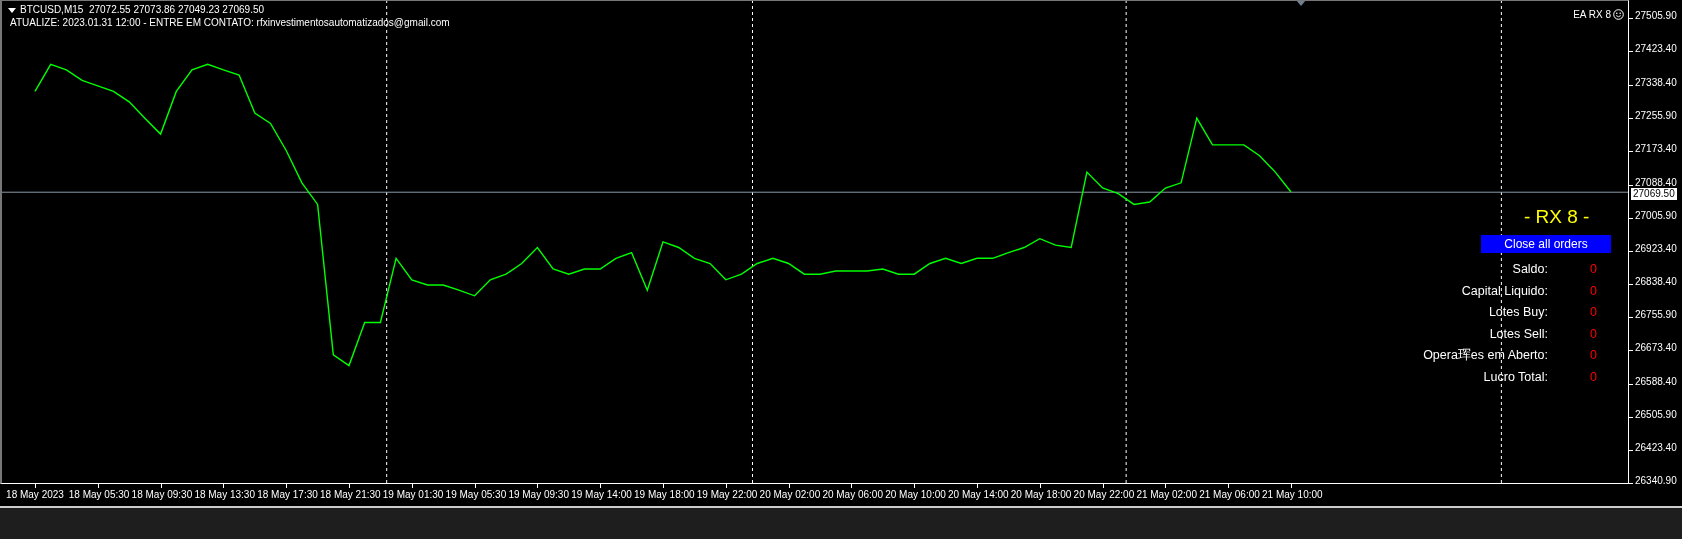 This screenshot has height=539, width=1682. I want to click on price-axis-label: 26755.90, so click(1656, 315).